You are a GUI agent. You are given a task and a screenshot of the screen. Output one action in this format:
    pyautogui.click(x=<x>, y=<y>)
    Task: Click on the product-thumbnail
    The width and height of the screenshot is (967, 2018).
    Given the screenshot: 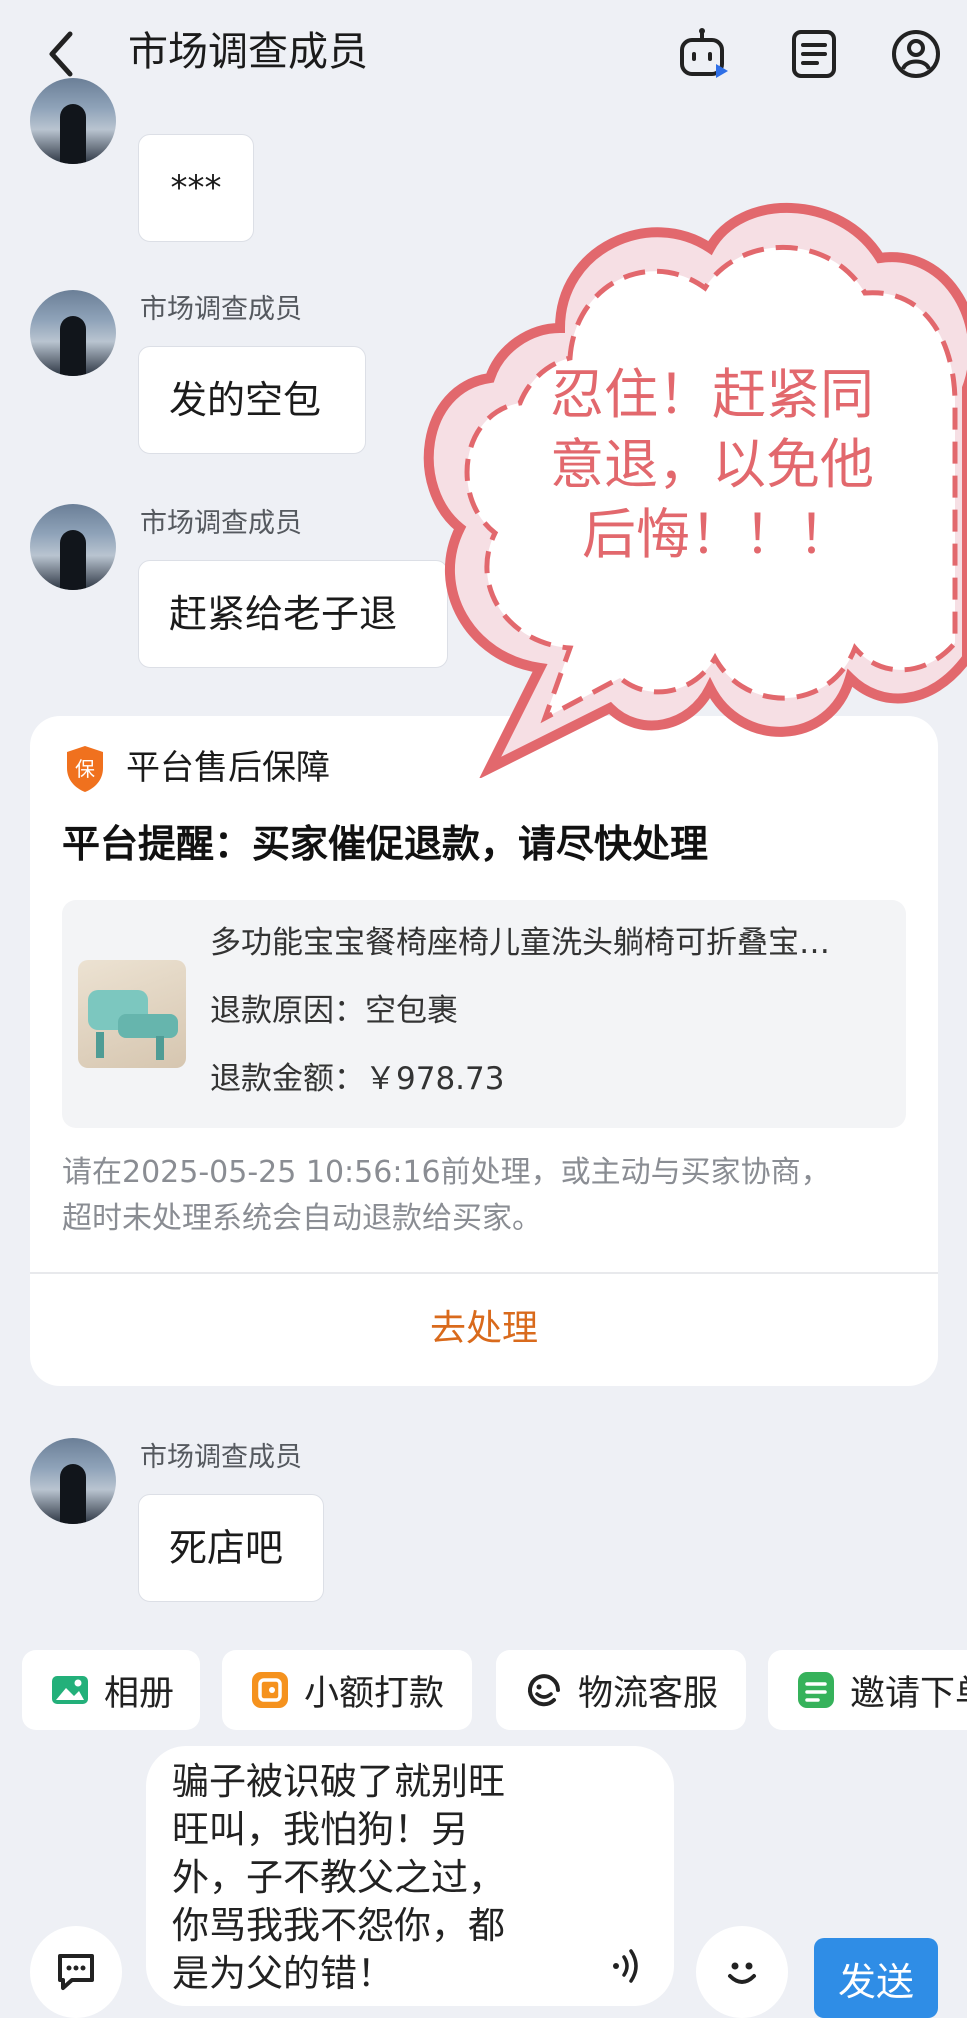 What is the action you would take?
    pyautogui.click(x=132, y=1014)
    